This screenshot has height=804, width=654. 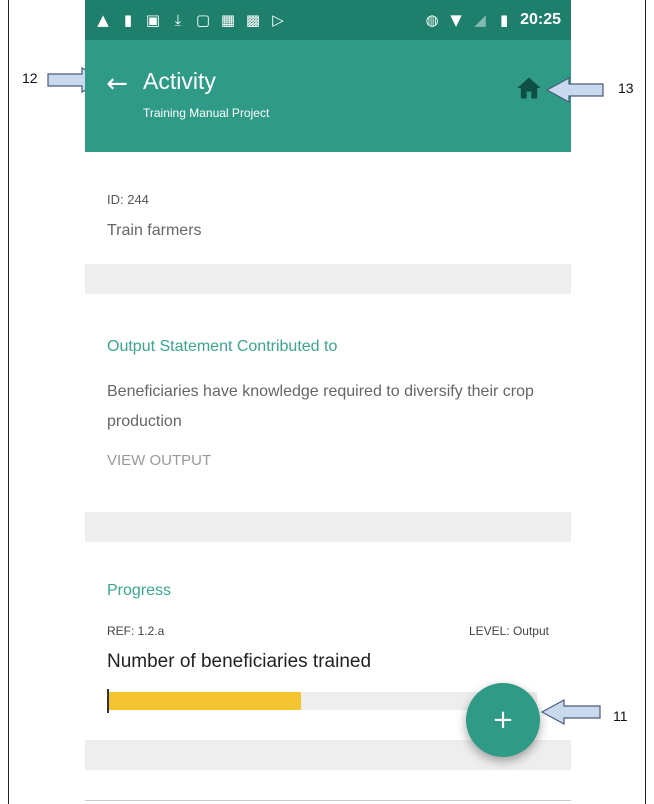 What do you see at coordinates (153, 19) in the screenshot?
I see `image-icon: ▣` at bounding box center [153, 19].